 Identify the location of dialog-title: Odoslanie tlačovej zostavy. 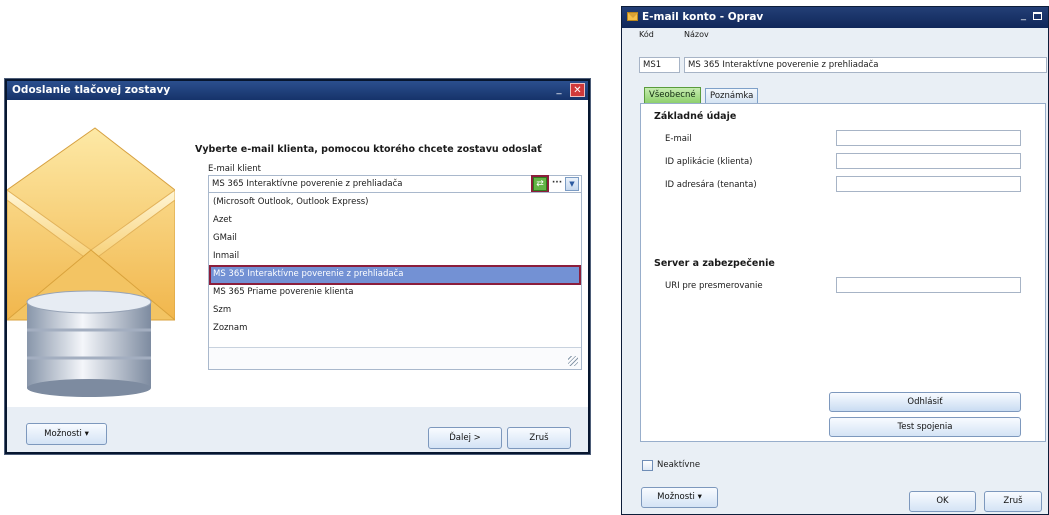
(297, 90).